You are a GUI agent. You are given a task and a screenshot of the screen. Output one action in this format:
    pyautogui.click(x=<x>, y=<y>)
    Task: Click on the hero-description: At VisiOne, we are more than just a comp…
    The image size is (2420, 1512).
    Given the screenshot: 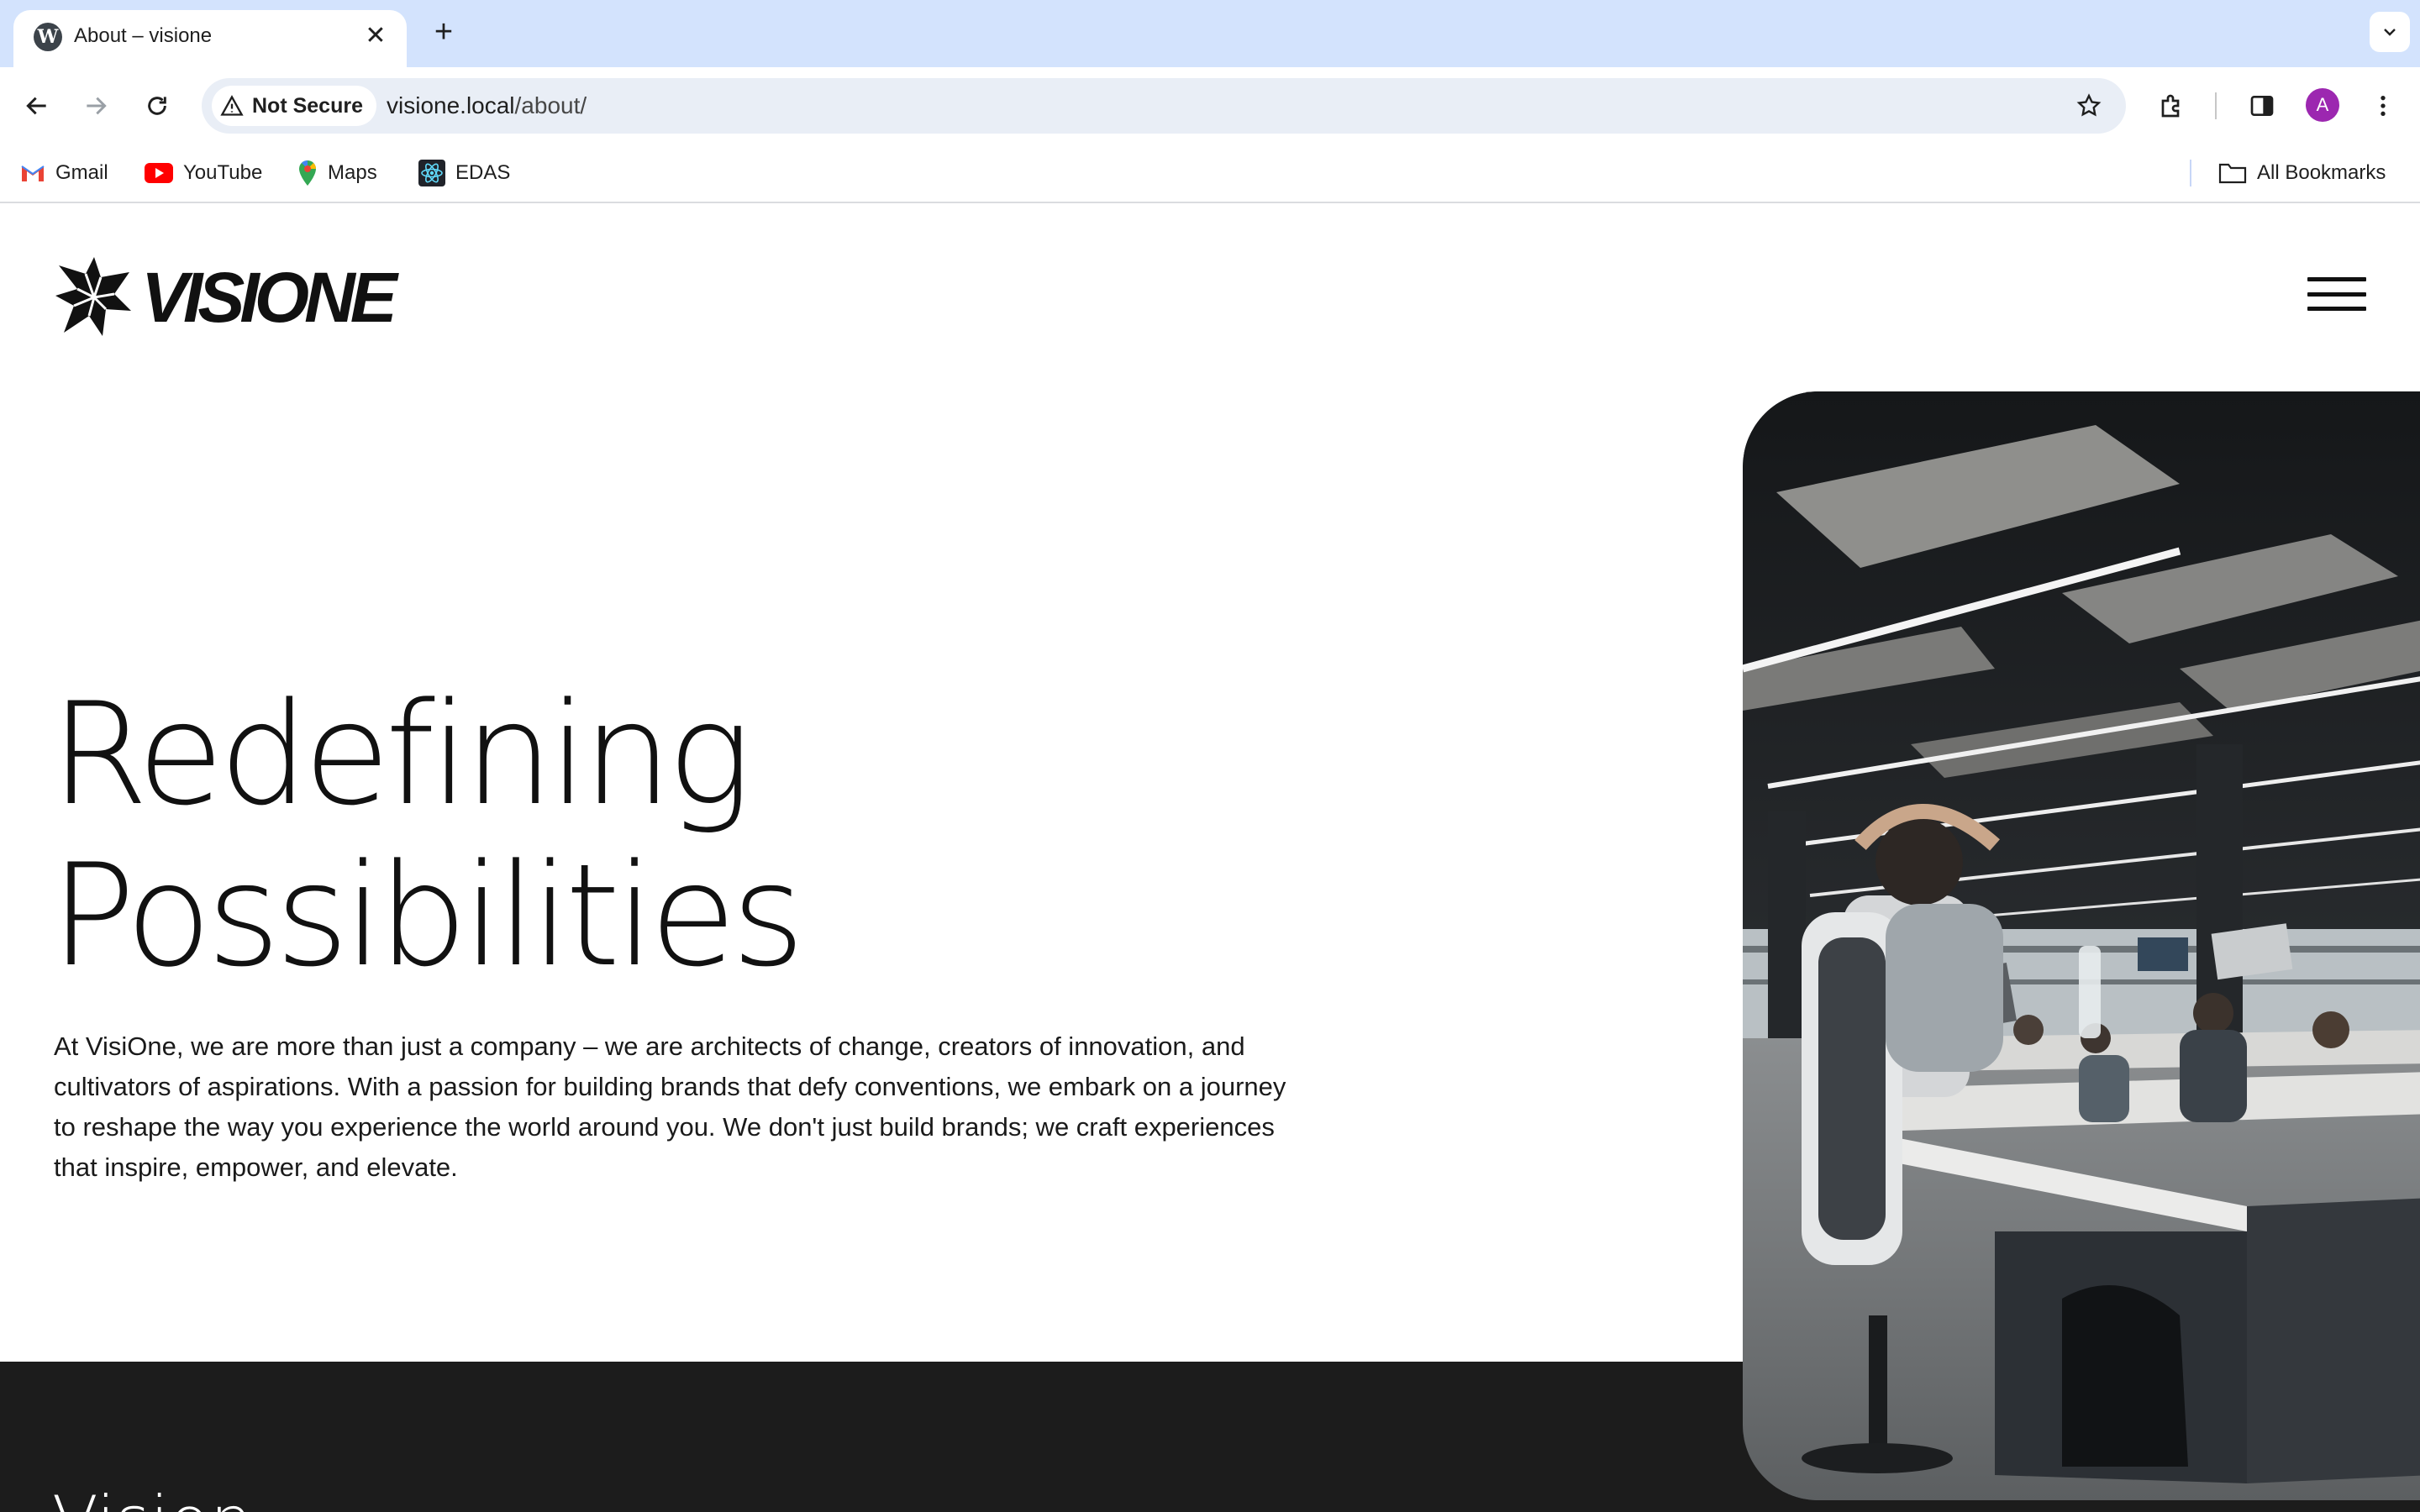 What is the action you would take?
    pyautogui.click(x=670, y=1107)
    